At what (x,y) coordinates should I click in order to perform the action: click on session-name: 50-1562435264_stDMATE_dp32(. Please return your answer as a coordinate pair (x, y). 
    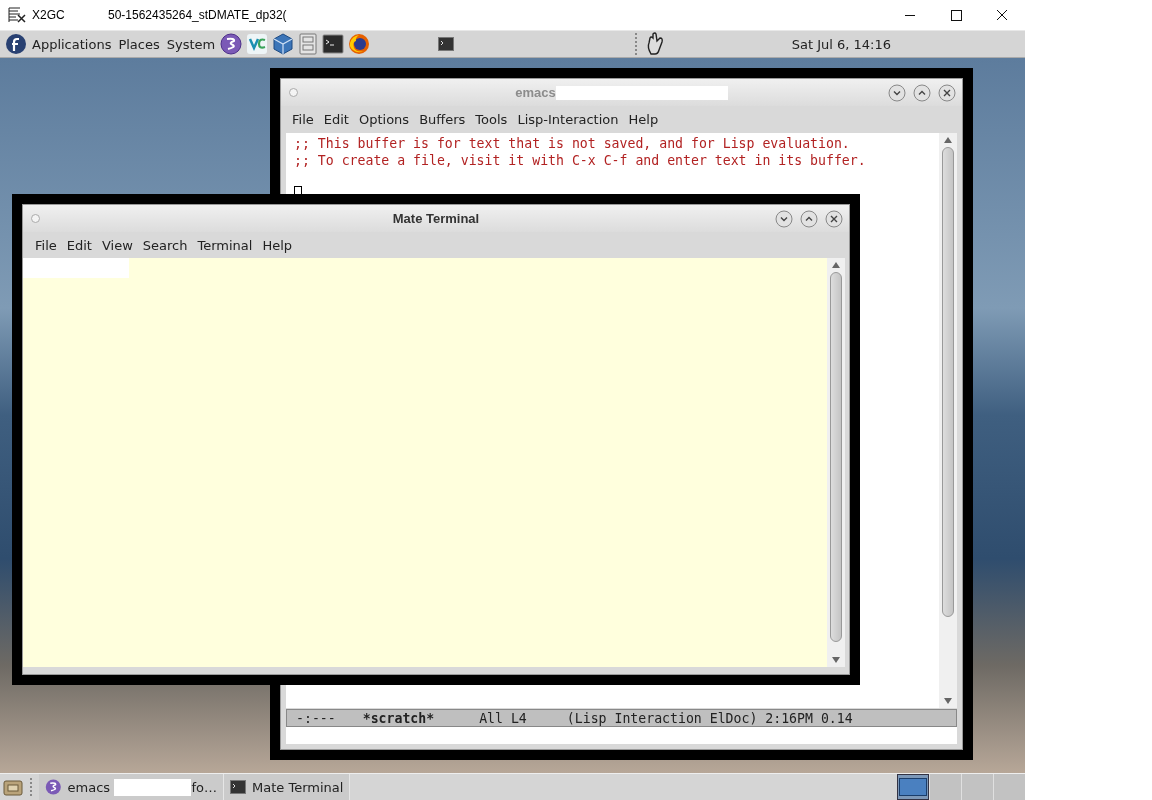
    Looking at the image, I should click on (197, 15).